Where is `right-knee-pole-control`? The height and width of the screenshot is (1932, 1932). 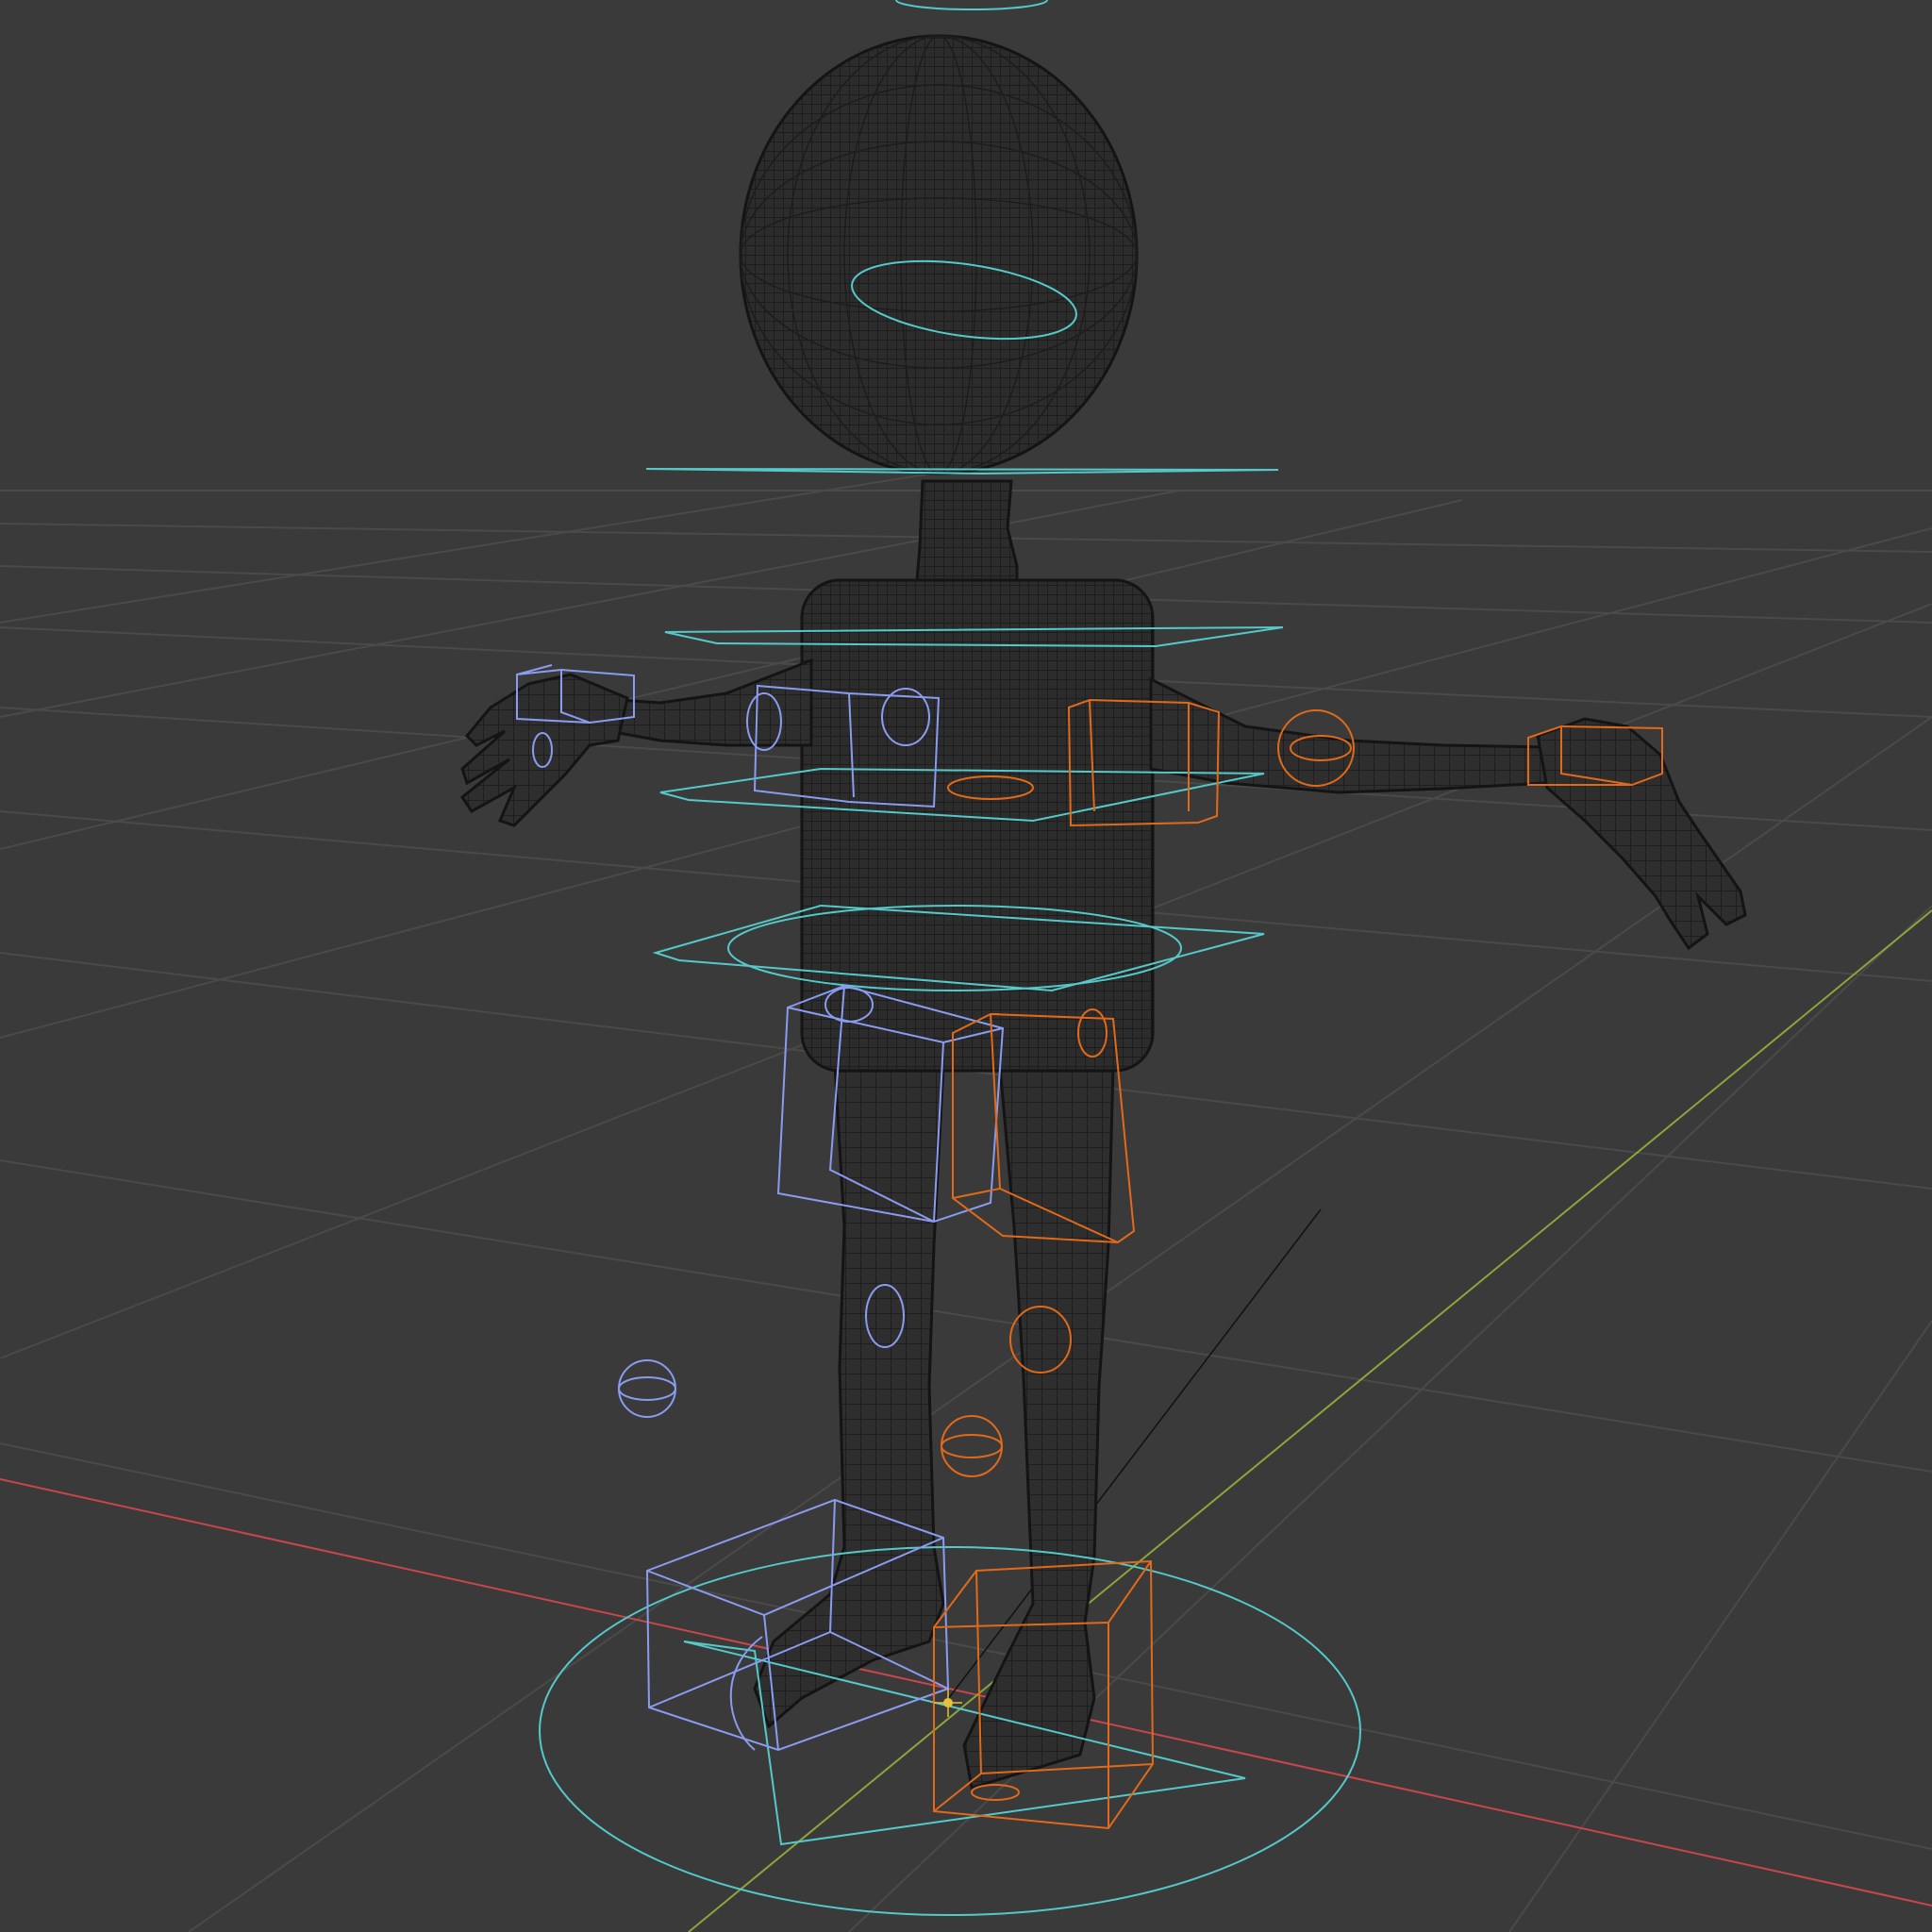 right-knee-pole-control is located at coordinates (972, 1446).